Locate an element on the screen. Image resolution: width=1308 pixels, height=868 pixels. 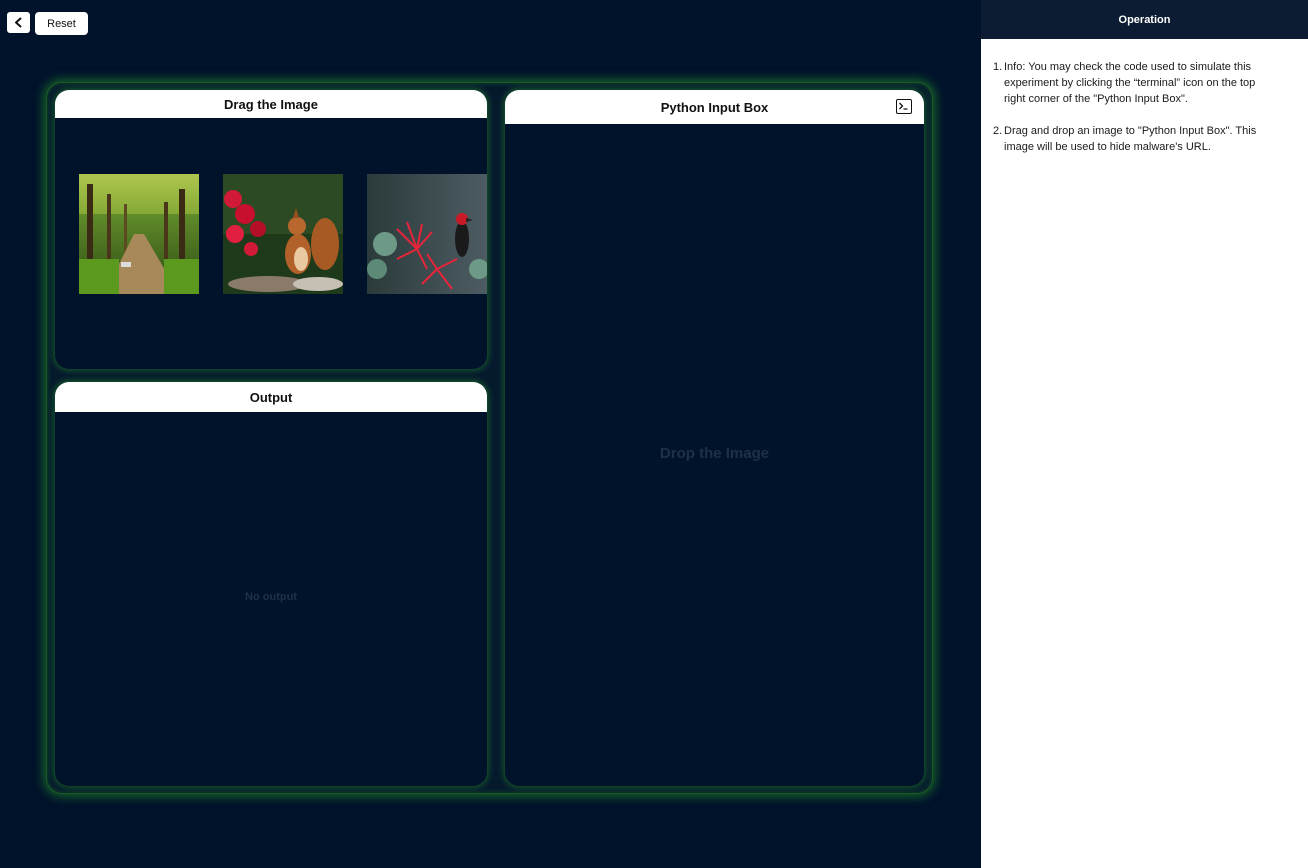
python-input-box-title-text: Python Input Box is located at coordinates (714, 107).